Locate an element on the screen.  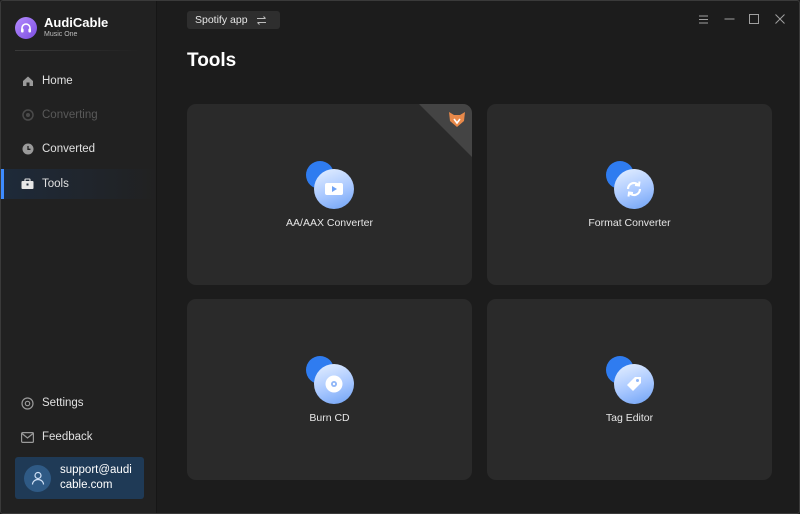
sidebar-item-feedback: Feedback is located at coordinates (79, 437).